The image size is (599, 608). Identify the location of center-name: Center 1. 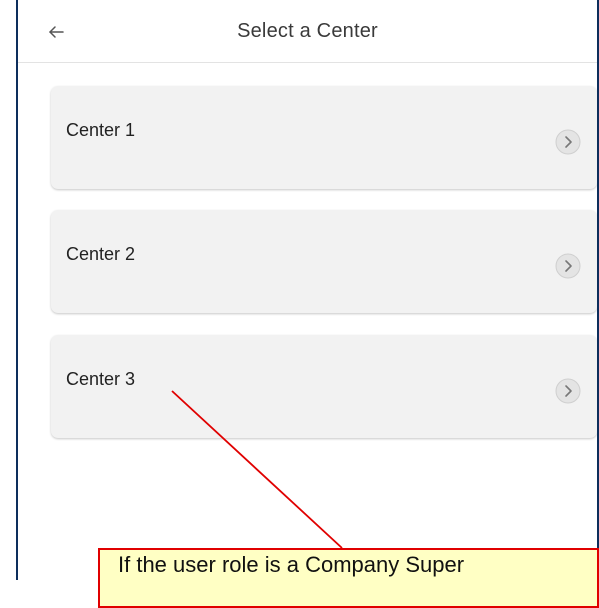
(101, 130).